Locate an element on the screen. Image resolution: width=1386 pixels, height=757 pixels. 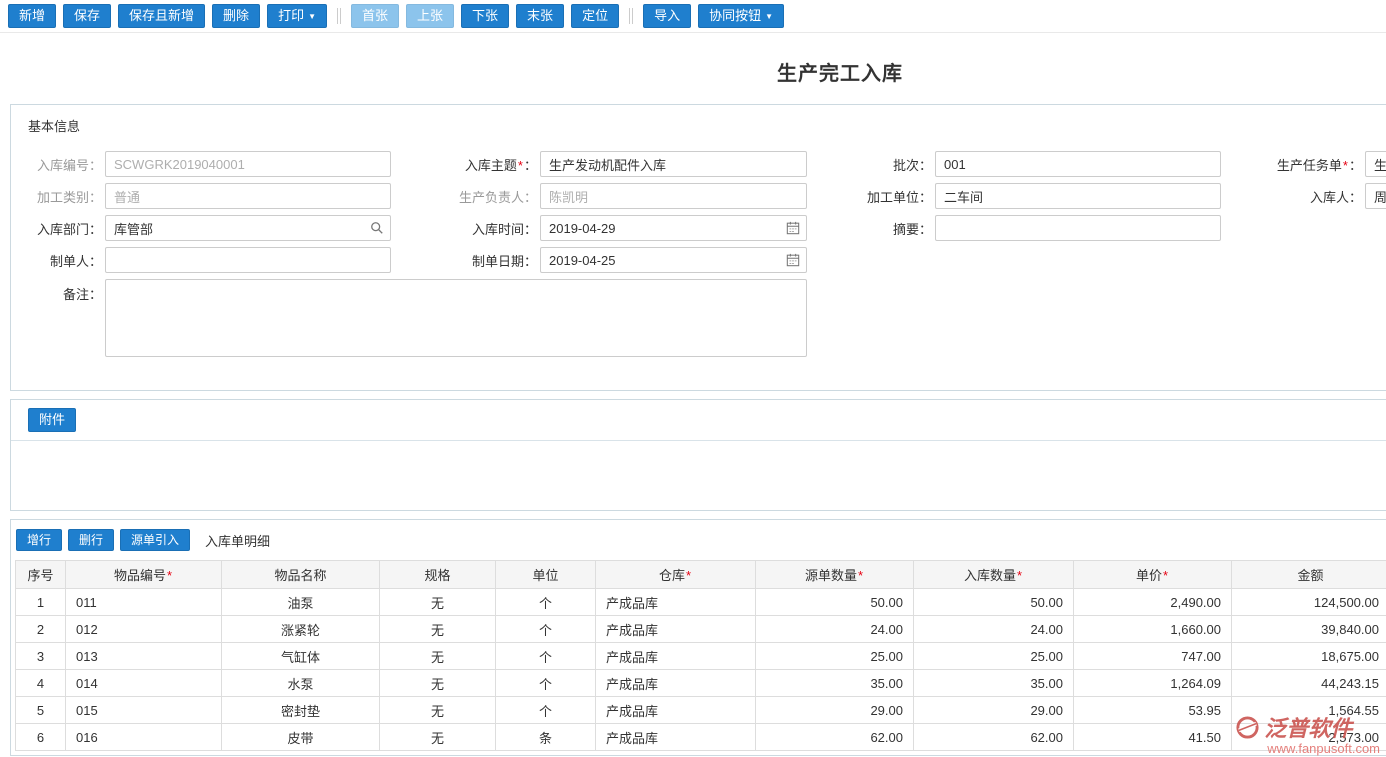
field-label-make-date: 制单日期： is located at coordinates (504, 261).